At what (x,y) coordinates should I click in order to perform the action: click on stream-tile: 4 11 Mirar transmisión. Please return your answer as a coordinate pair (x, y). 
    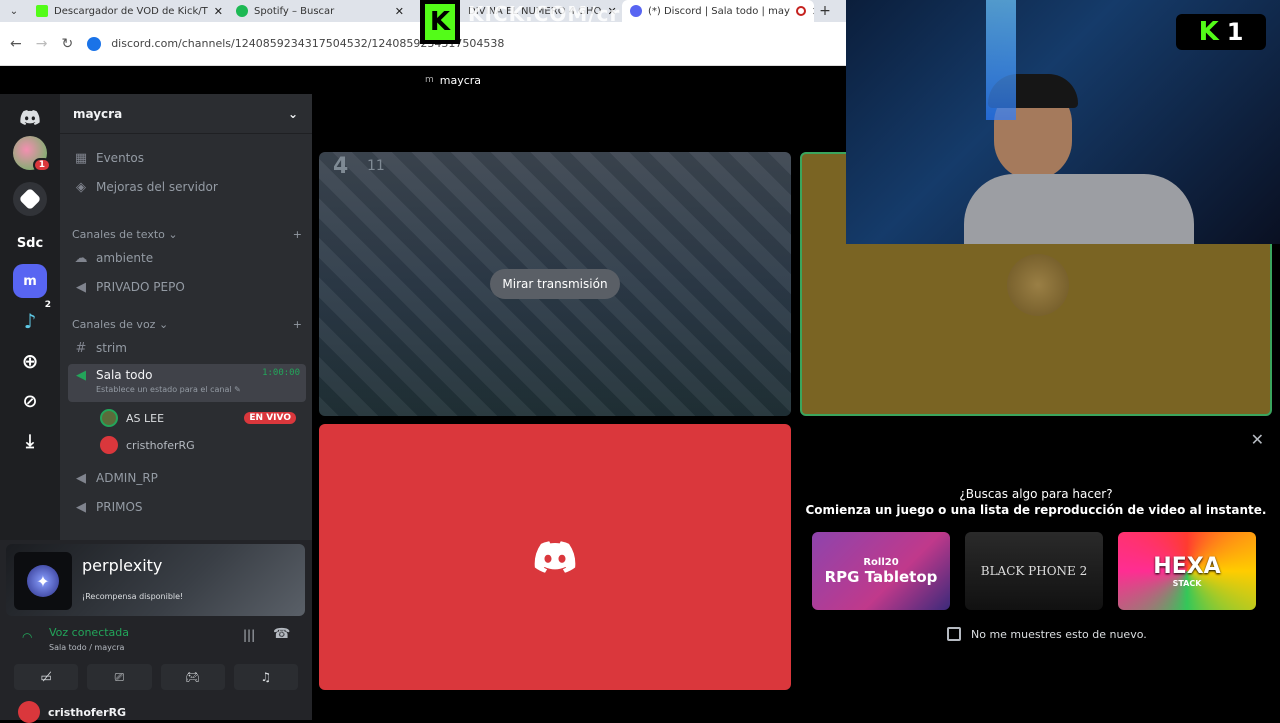
    Looking at the image, I should click on (555, 284).